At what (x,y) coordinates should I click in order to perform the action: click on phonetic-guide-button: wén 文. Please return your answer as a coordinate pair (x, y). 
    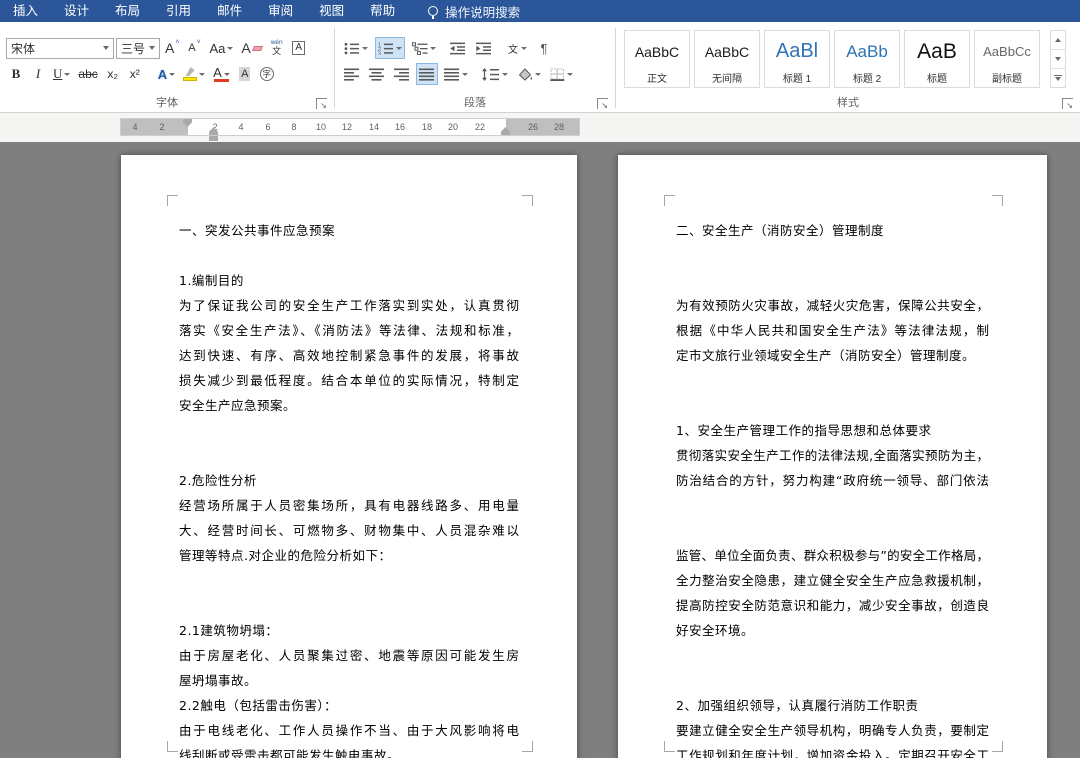
    Looking at the image, I should click on (277, 48).